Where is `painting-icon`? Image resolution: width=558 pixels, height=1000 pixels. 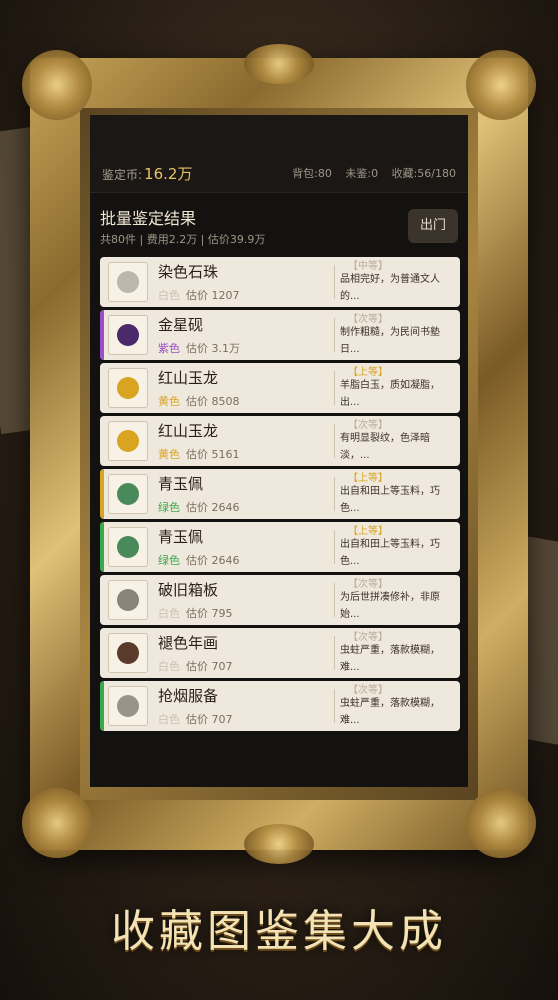 painting-icon is located at coordinates (128, 653).